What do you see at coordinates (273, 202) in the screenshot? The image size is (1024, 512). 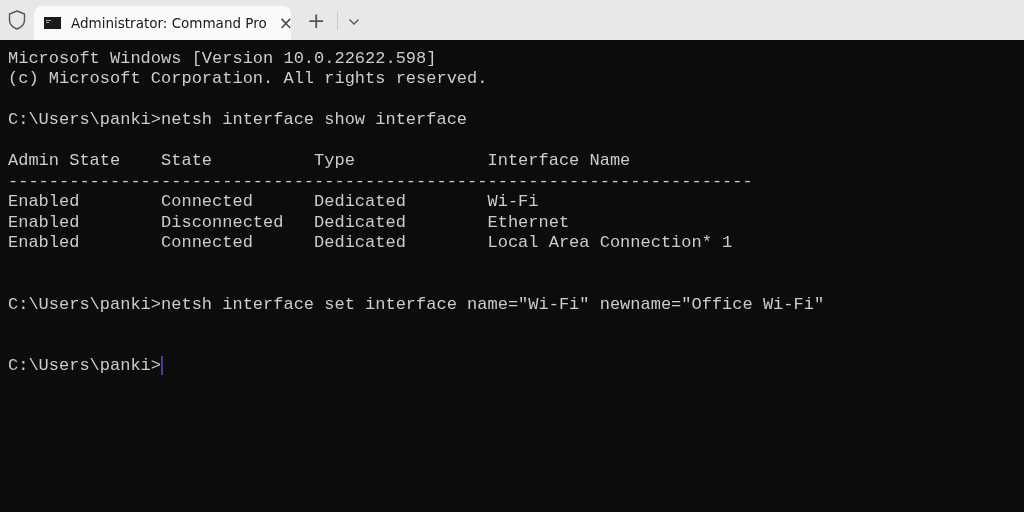 I see `console-line: Enabled Connected Dedicated Wi-Fi` at bounding box center [273, 202].